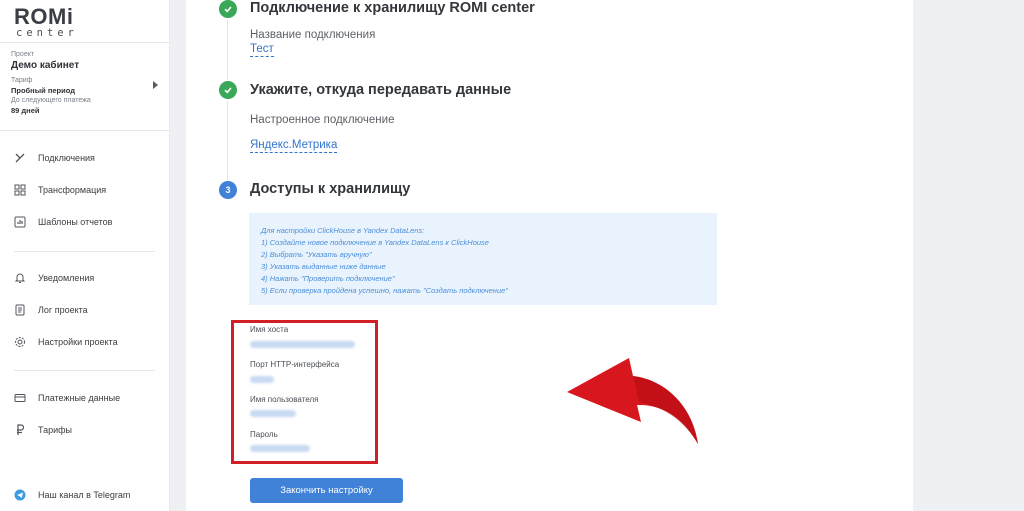  I want to click on ruble-icon, so click(20, 430).